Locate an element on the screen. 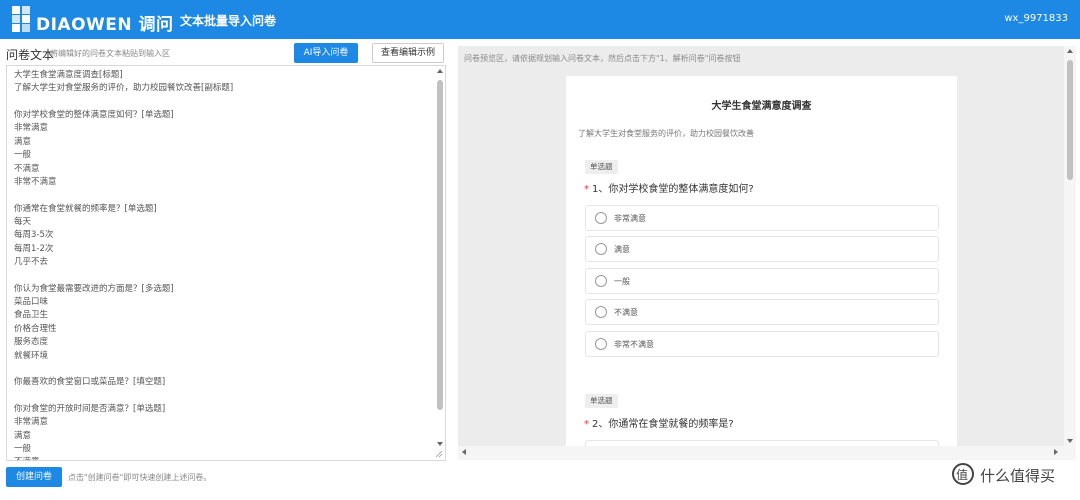 This screenshot has height=500, width=1080. editor-line: 你认为食堂最需要改进的方面是？[多选题] is located at coordinates (94, 288).